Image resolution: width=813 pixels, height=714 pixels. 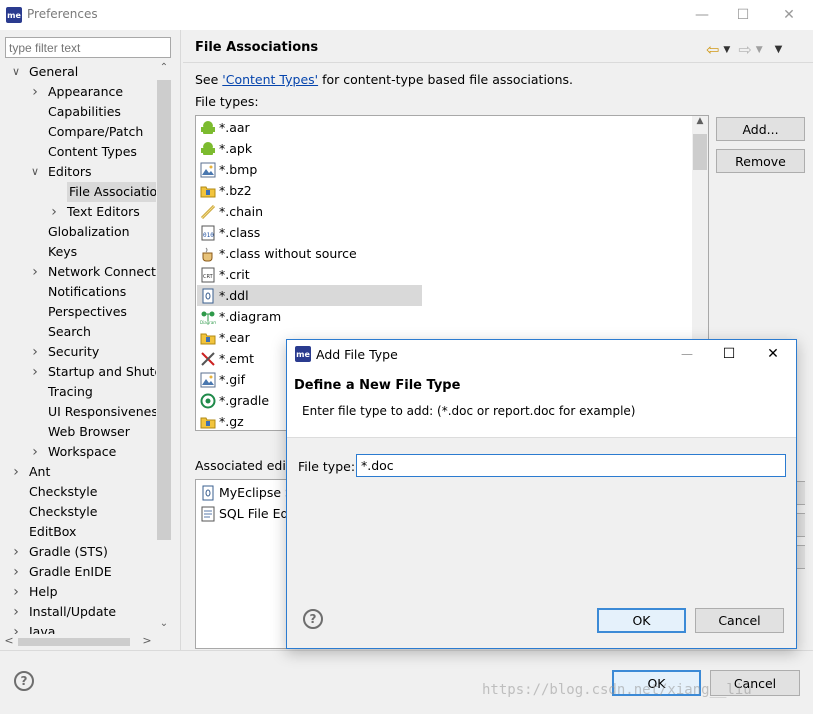 What do you see at coordinates (72, 612) in the screenshot?
I see `tree-item: Install/Update` at bounding box center [72, 612].